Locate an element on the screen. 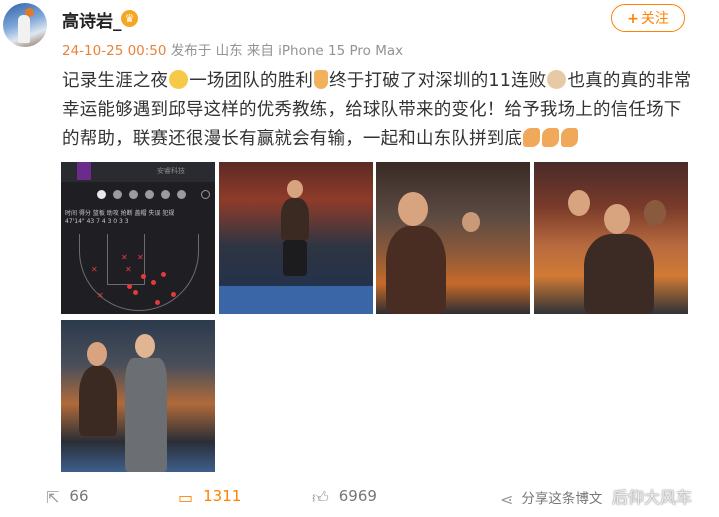 This screenshot has height=517, width=719. thumbs-up-icon: 👍︎ is located at coordinates (320, 497).